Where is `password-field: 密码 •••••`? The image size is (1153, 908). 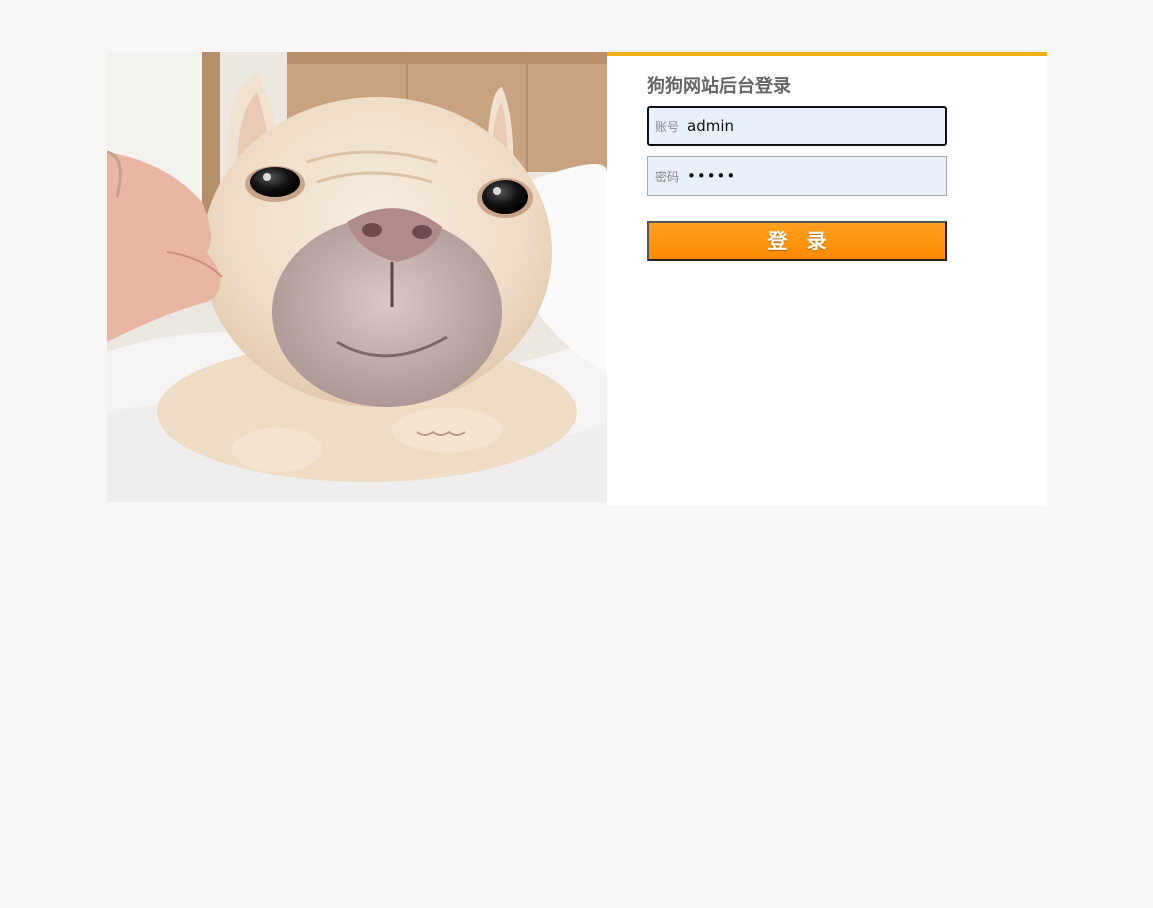
password-field: 密码 ••••• is located at coordinates (797, 176).